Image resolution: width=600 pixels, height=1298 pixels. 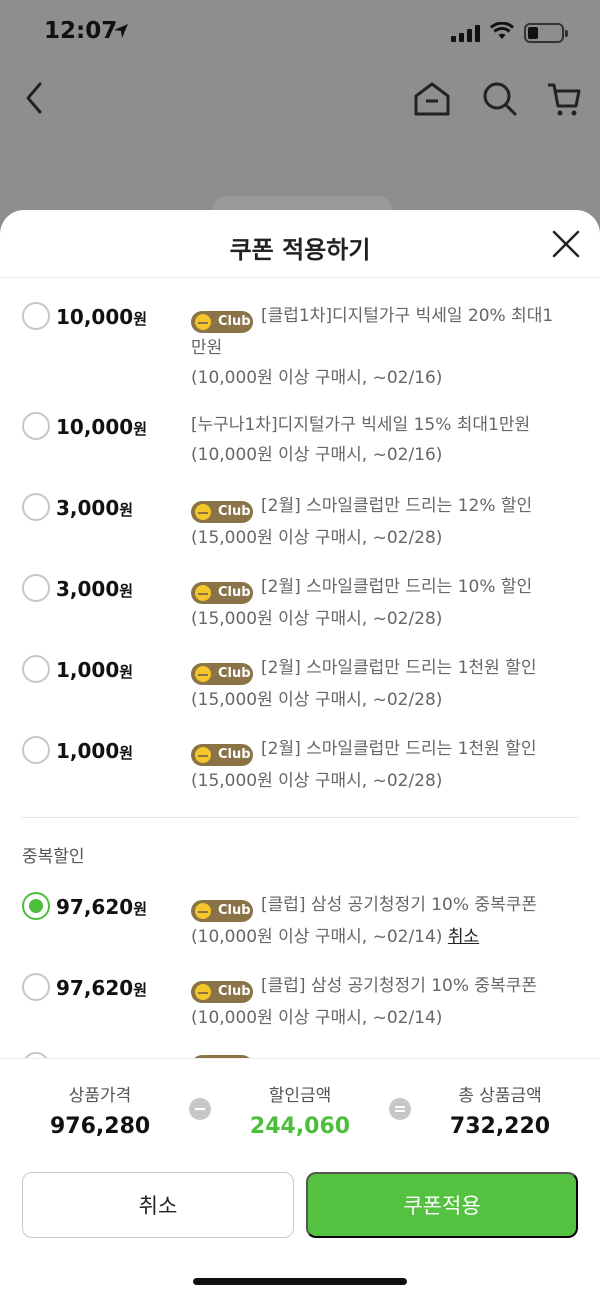 What do you see at coordinates (500, 1126) in the screenshot?
I see `total-value: 732,220` at bounding box center [500, 1126].